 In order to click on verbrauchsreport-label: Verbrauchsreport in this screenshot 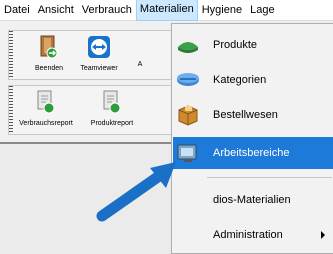, I will do `click(46, 123)`.